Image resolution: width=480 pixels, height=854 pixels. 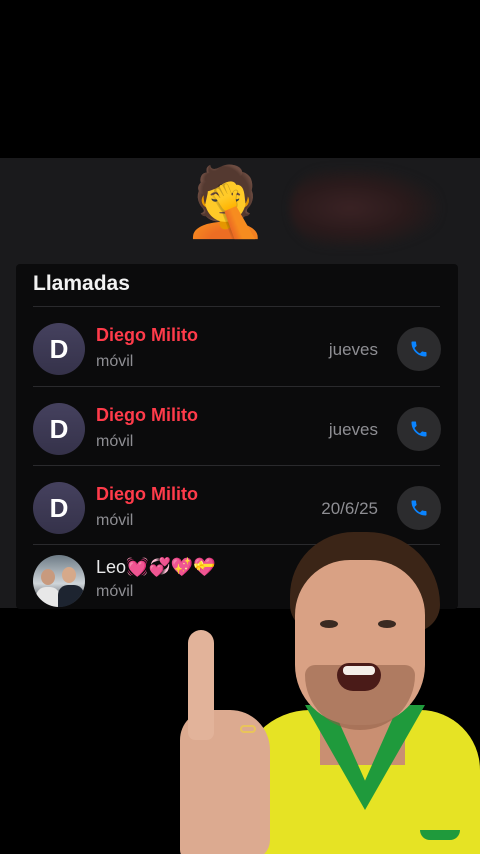 What do you see at coordinates (81, 283) in the screenshot?
I see `calls-title: Llamadas` at bounding box center [81, 283].